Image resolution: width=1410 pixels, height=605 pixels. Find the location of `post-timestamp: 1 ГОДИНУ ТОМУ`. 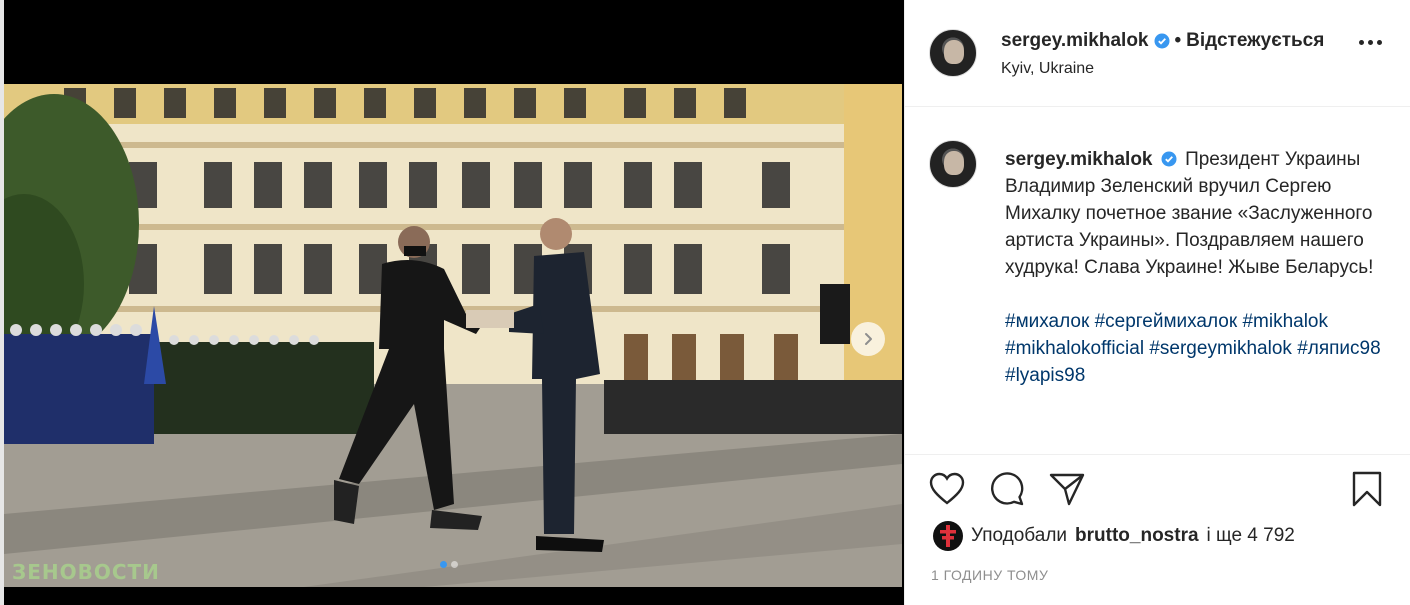

post-timestamp: 1 ГОДИНУ ТОМУ is located at coordinates (989, 575).